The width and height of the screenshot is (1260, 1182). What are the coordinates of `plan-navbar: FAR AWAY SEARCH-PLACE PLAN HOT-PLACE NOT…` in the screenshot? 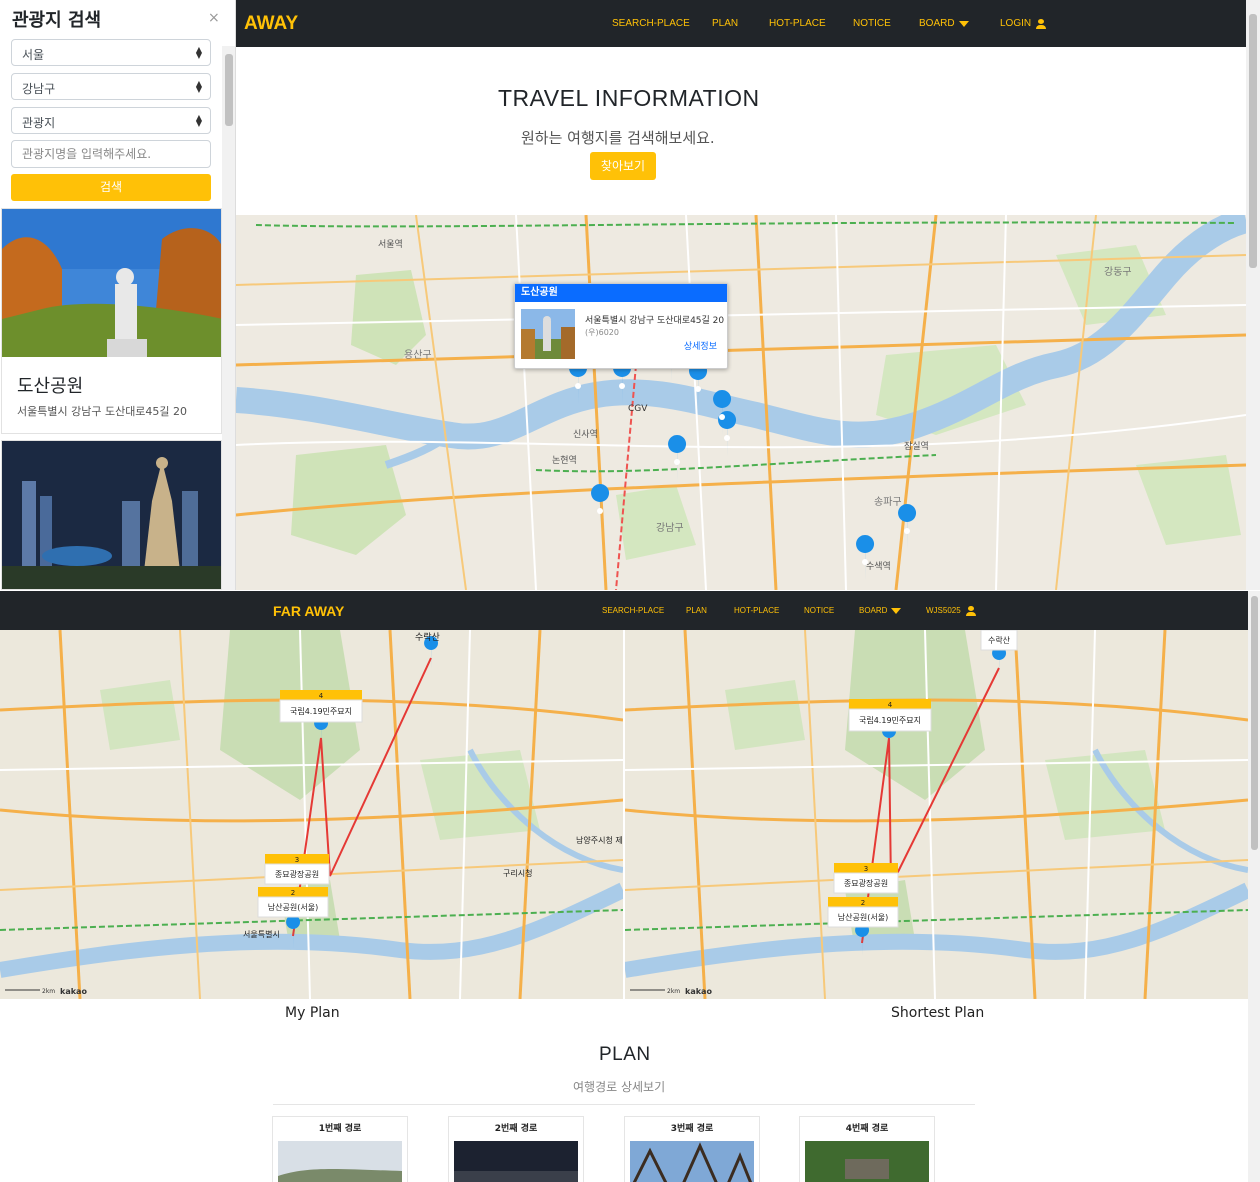 It's located at (624, 610).